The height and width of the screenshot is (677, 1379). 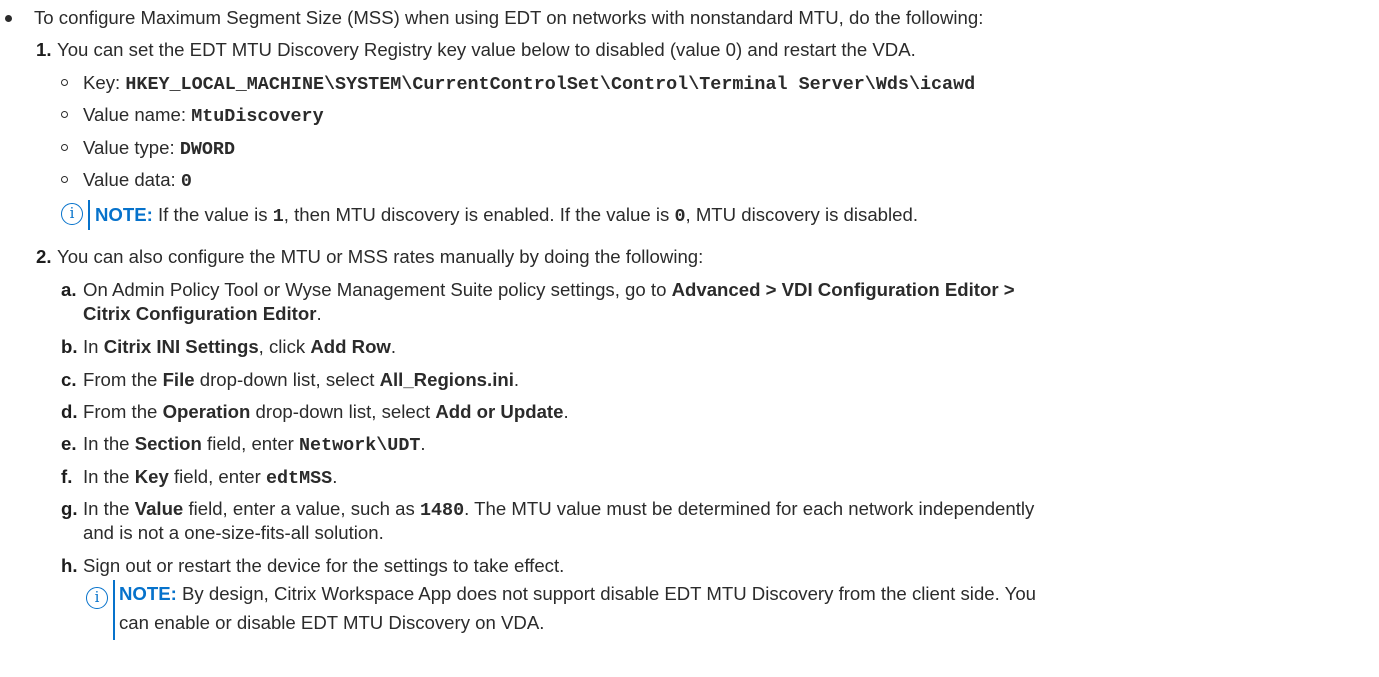 What do you see at coordinates (360, 445) in the screenshot?
I see `code-value: Network\UDT` at bounding box center [360, 445].